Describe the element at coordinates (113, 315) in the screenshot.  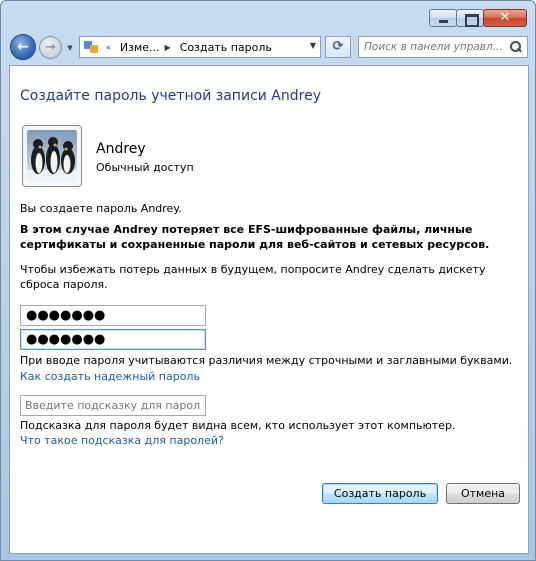
I see `new-password-field: ●●●●●●●` at that location.